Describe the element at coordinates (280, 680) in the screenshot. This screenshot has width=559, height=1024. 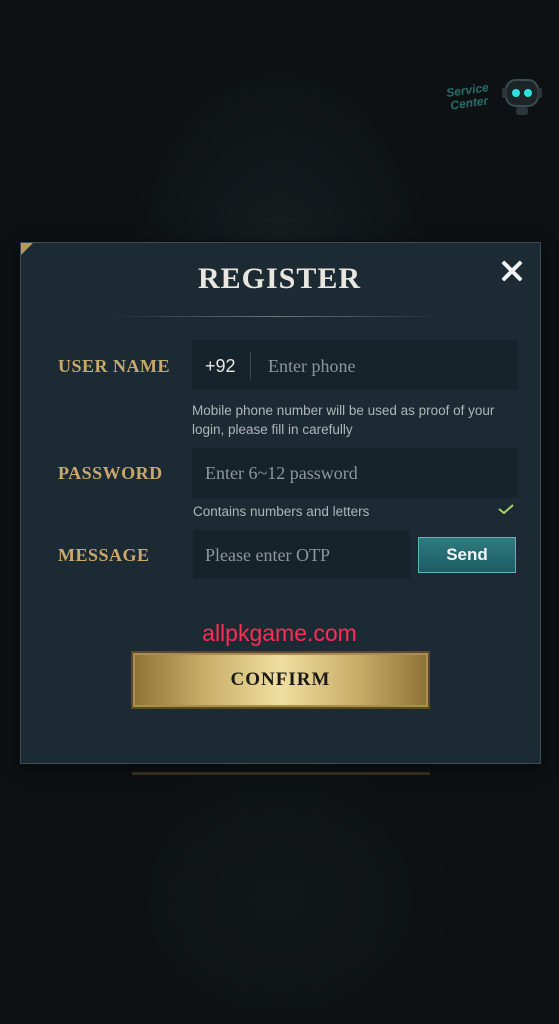
I see `confirm-button: CONFIRM` at that location.